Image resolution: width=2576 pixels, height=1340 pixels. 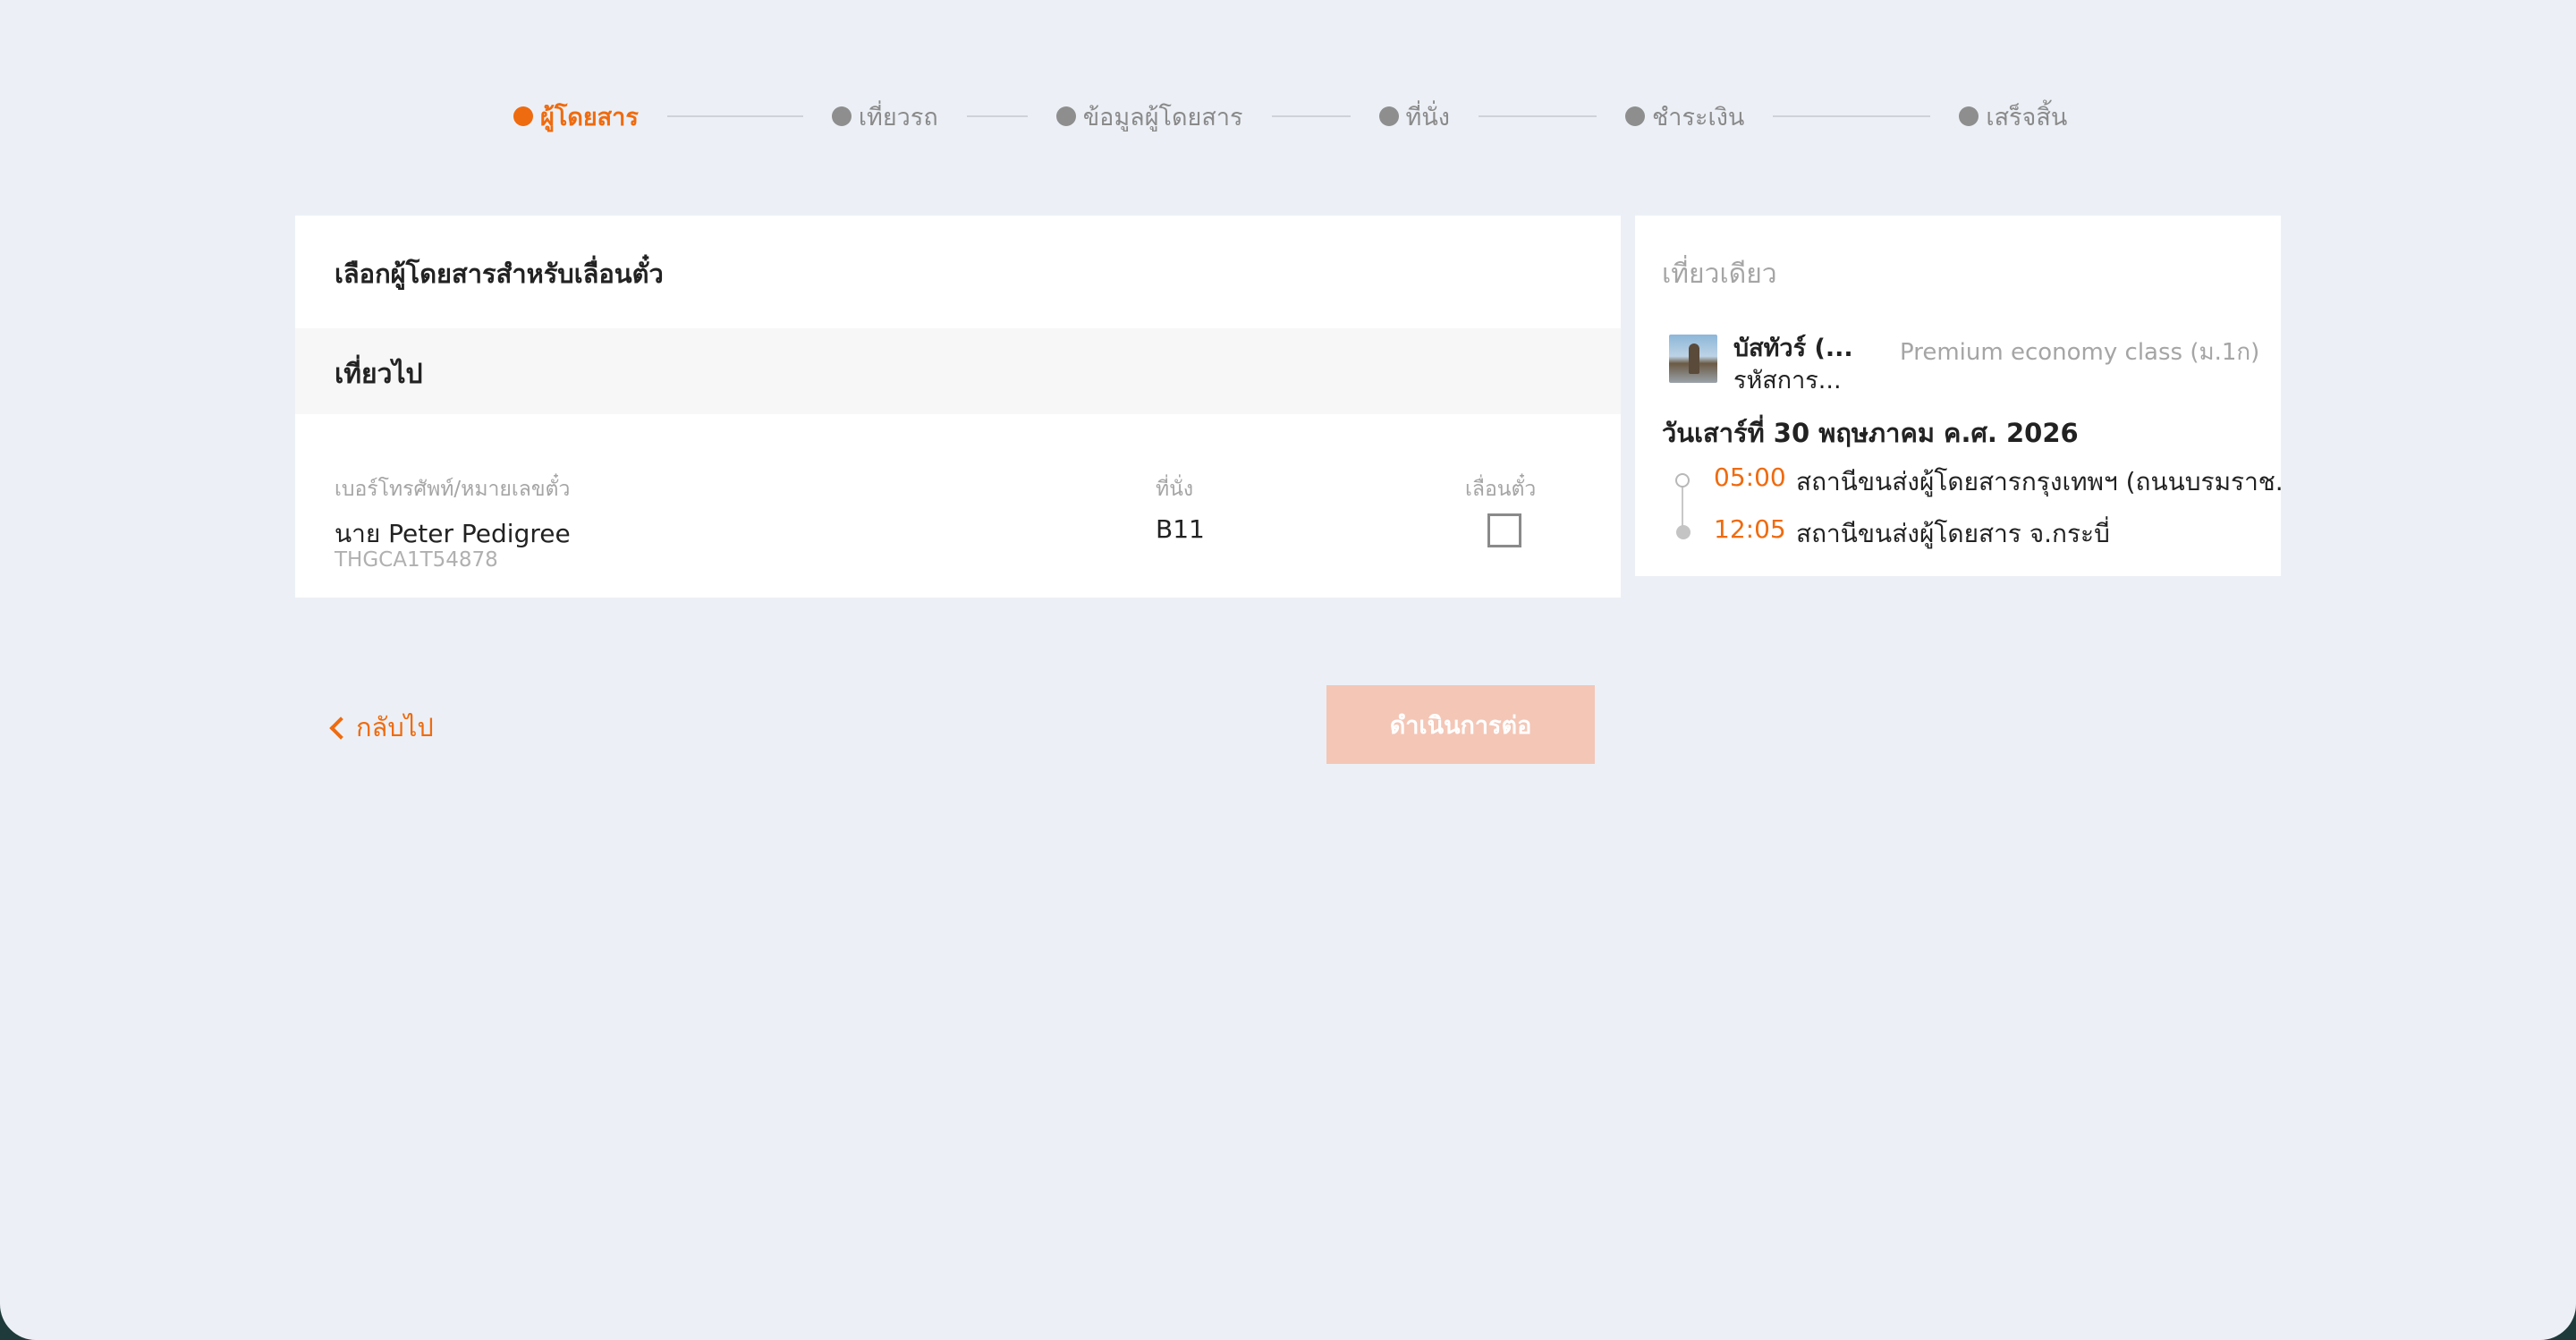 I want to click on step-label: ที่นั่ง, so click(x=1427, y=117).